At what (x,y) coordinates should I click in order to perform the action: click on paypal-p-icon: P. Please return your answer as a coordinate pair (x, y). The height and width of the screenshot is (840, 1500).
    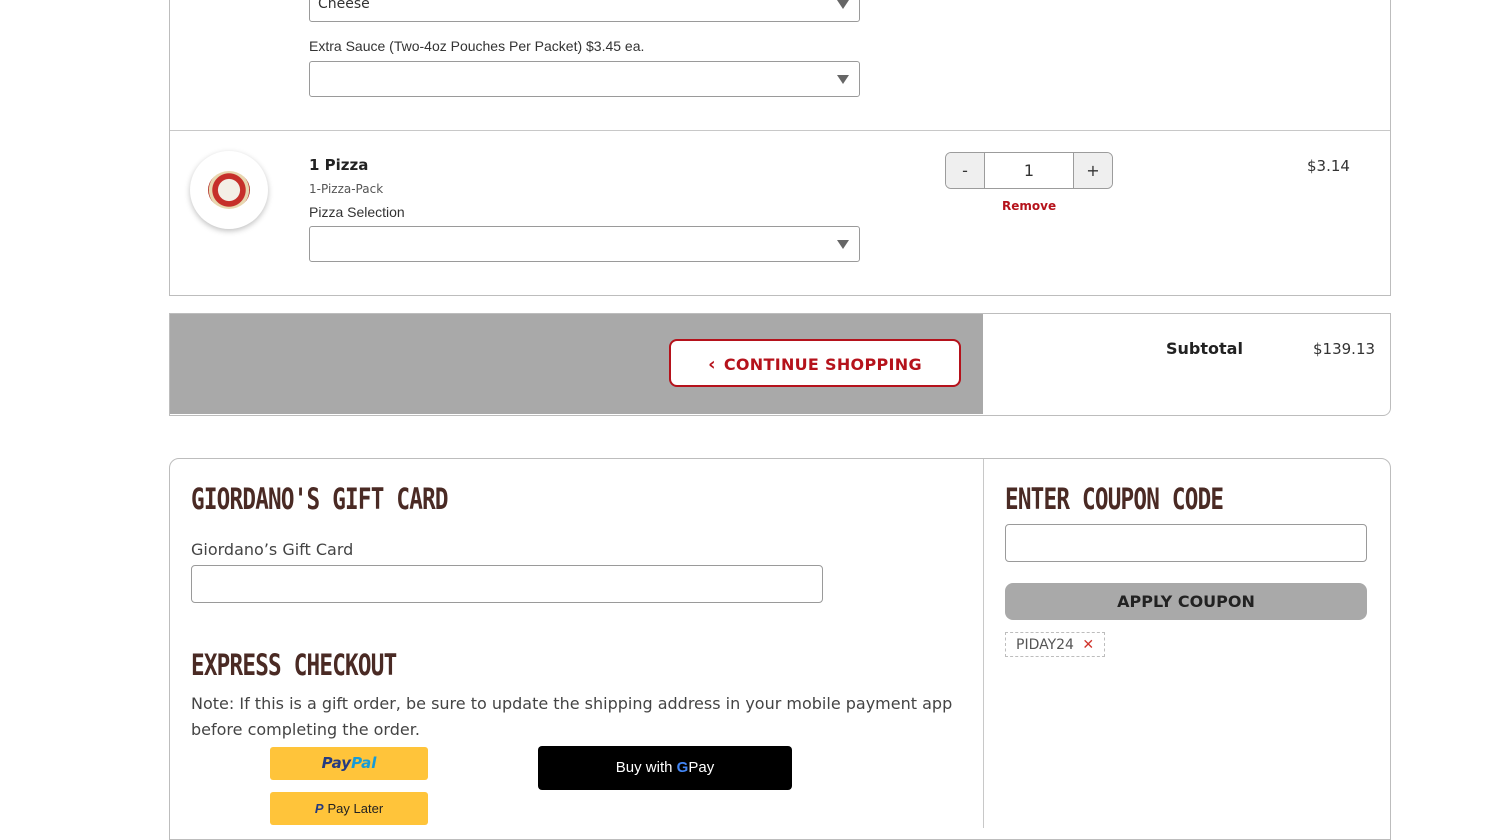
    Looking at the image, I should click on (319, 808).